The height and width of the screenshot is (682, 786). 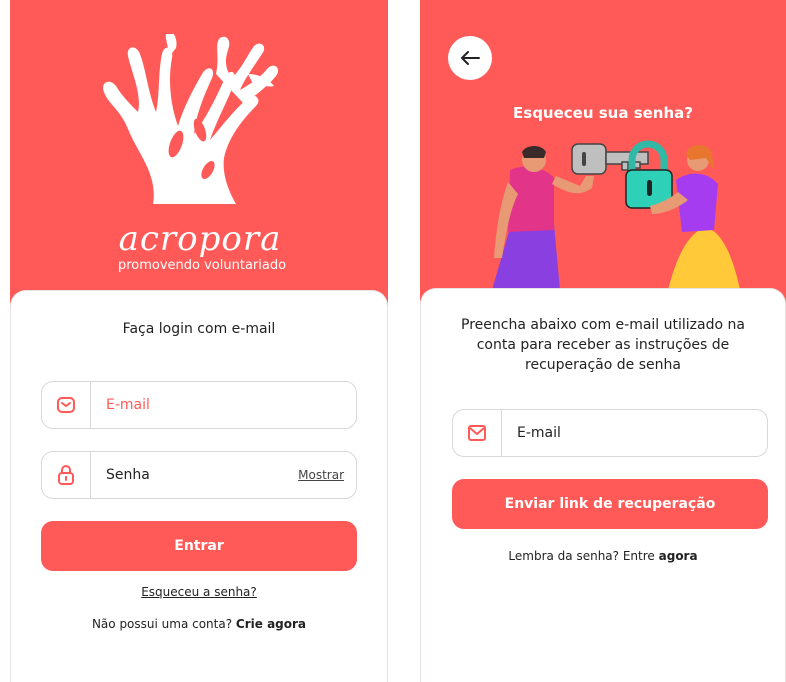 What do you see at coordinates (539, 433) in the screenshot?
I see `recovery-email-placeholder: E-mail` at bounding box center [539, 433].